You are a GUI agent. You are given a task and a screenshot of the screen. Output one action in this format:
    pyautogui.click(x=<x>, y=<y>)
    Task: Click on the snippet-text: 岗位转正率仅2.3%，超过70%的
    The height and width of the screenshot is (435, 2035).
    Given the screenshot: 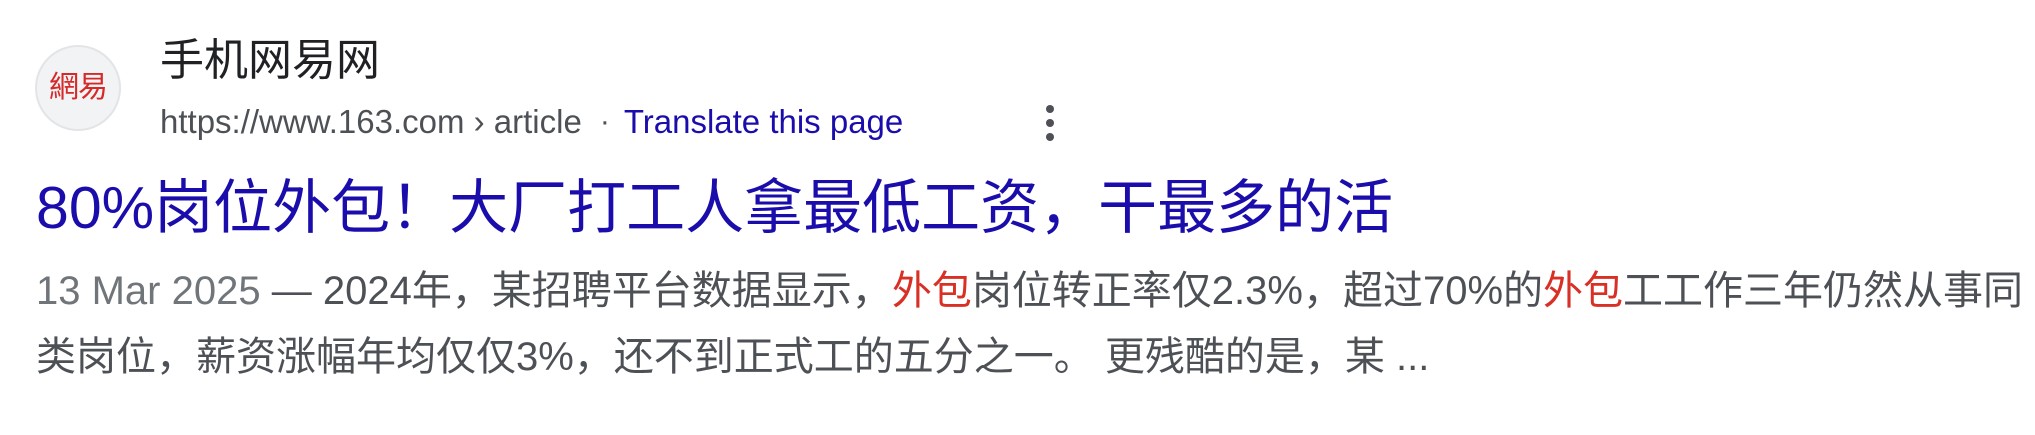 What is the action you would take?
    pyautogui.click(x=1257, y=291)
    